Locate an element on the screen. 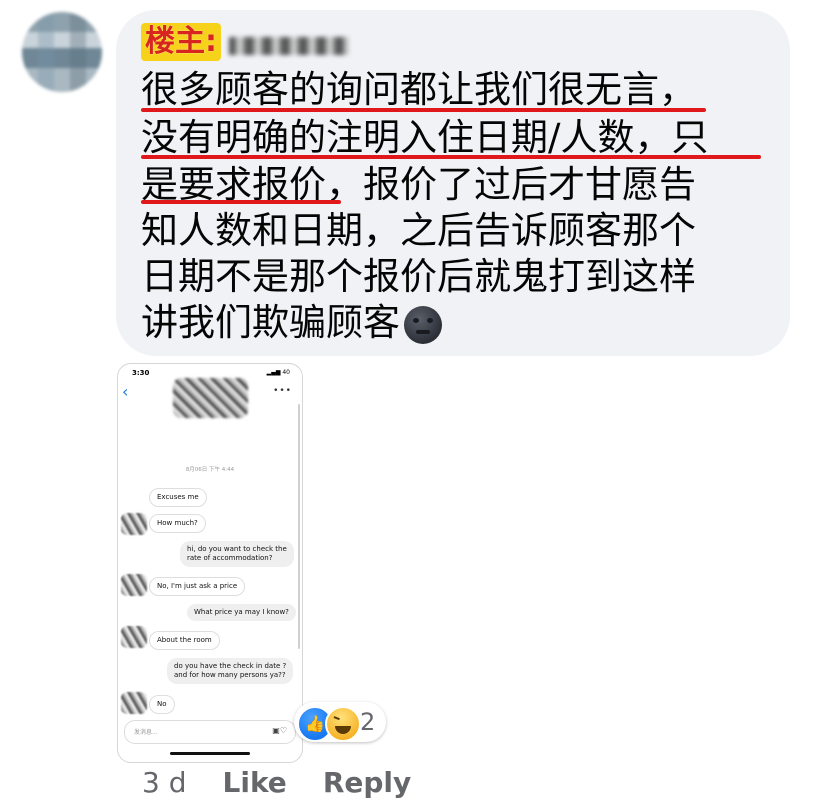 This screenshot has height=811, width=828. like-button: Like is located at coordinates (255, 782).